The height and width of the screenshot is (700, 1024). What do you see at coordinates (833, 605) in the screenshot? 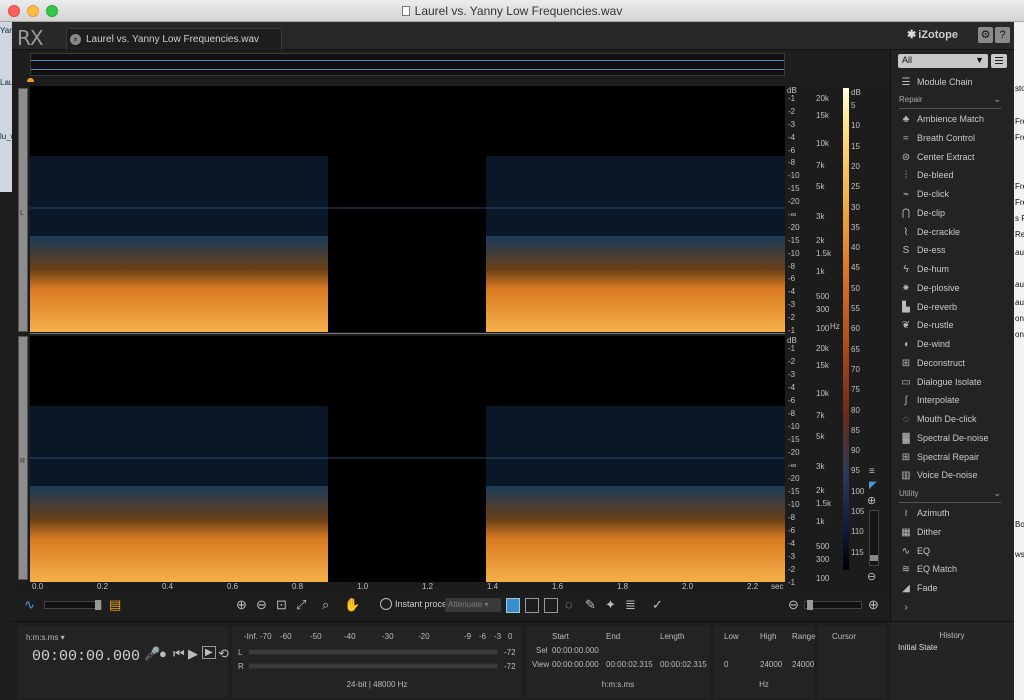
I see `time-zoom-slider` at bounding box center [833, 605].